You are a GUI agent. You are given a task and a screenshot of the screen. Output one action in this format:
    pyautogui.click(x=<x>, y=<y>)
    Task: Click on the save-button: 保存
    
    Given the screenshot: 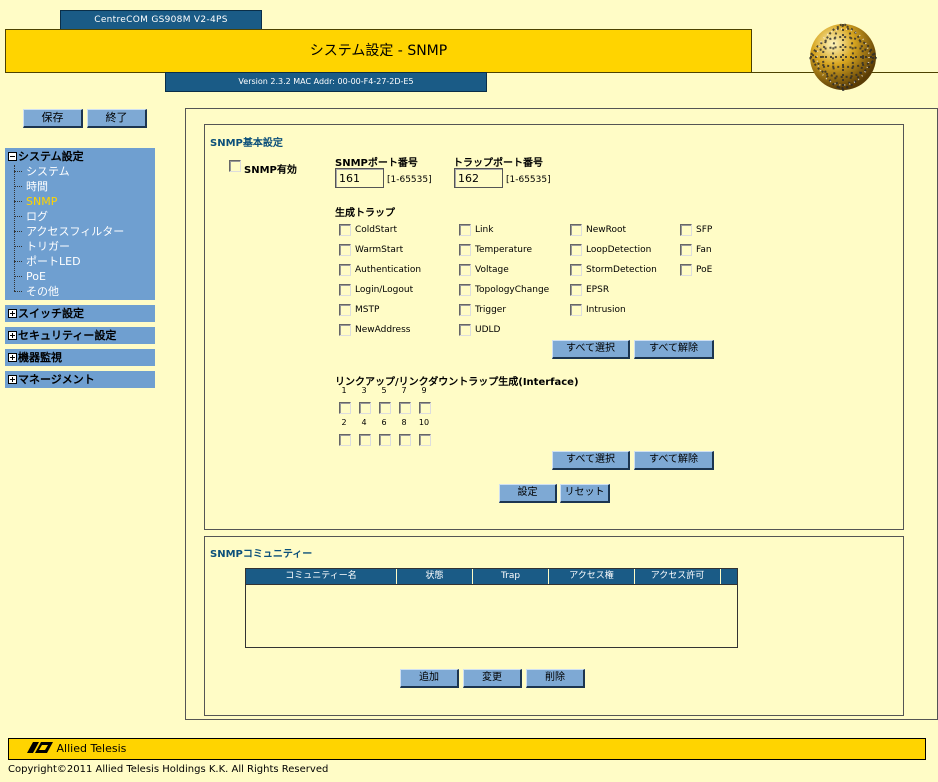 What is the action you would take?
    pyautogui.click(x=53, y=118)
    